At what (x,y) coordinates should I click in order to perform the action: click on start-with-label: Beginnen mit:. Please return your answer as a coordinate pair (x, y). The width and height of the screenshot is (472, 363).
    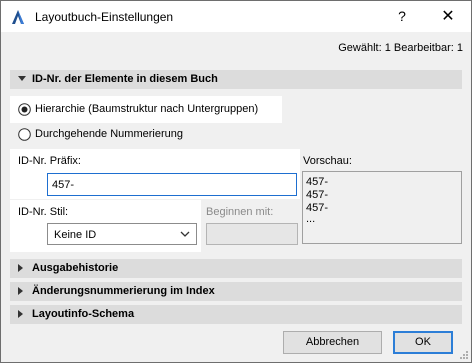
    Looking at the image, I should click on (240, 212).